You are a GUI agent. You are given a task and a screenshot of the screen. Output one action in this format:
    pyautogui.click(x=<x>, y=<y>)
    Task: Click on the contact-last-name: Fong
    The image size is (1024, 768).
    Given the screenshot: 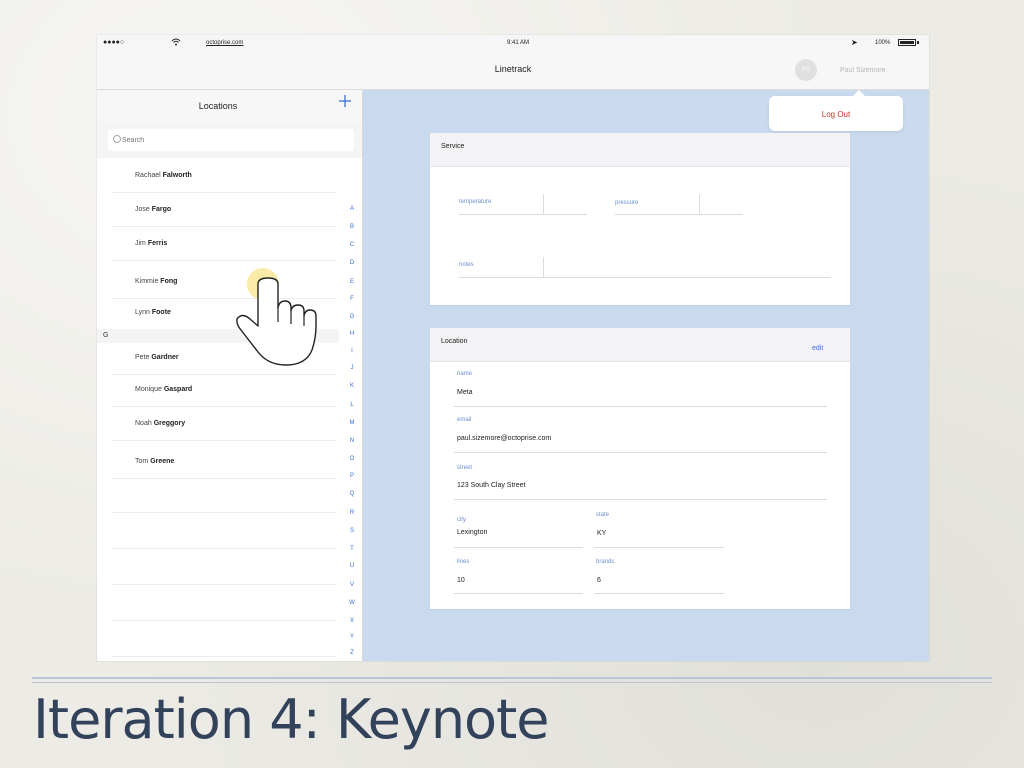 What is the action you would take?
    pyautogui.click(x=169, y=281)
    